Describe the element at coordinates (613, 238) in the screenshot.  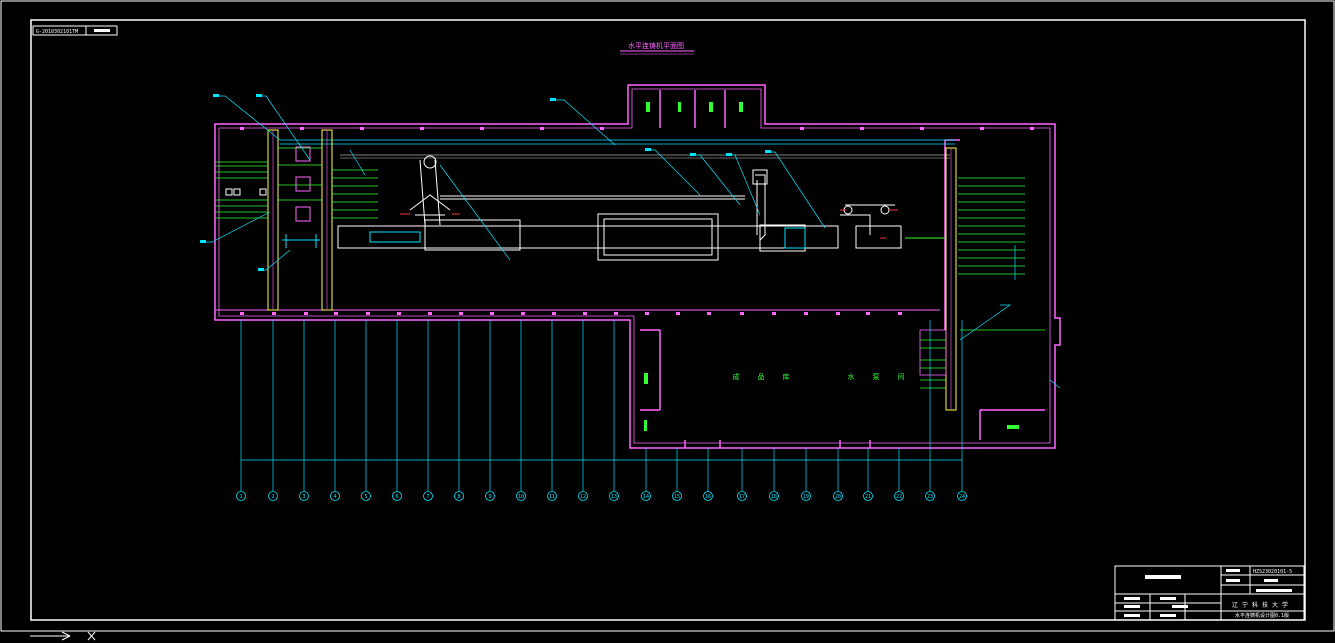
I see `caster-details` at that location.